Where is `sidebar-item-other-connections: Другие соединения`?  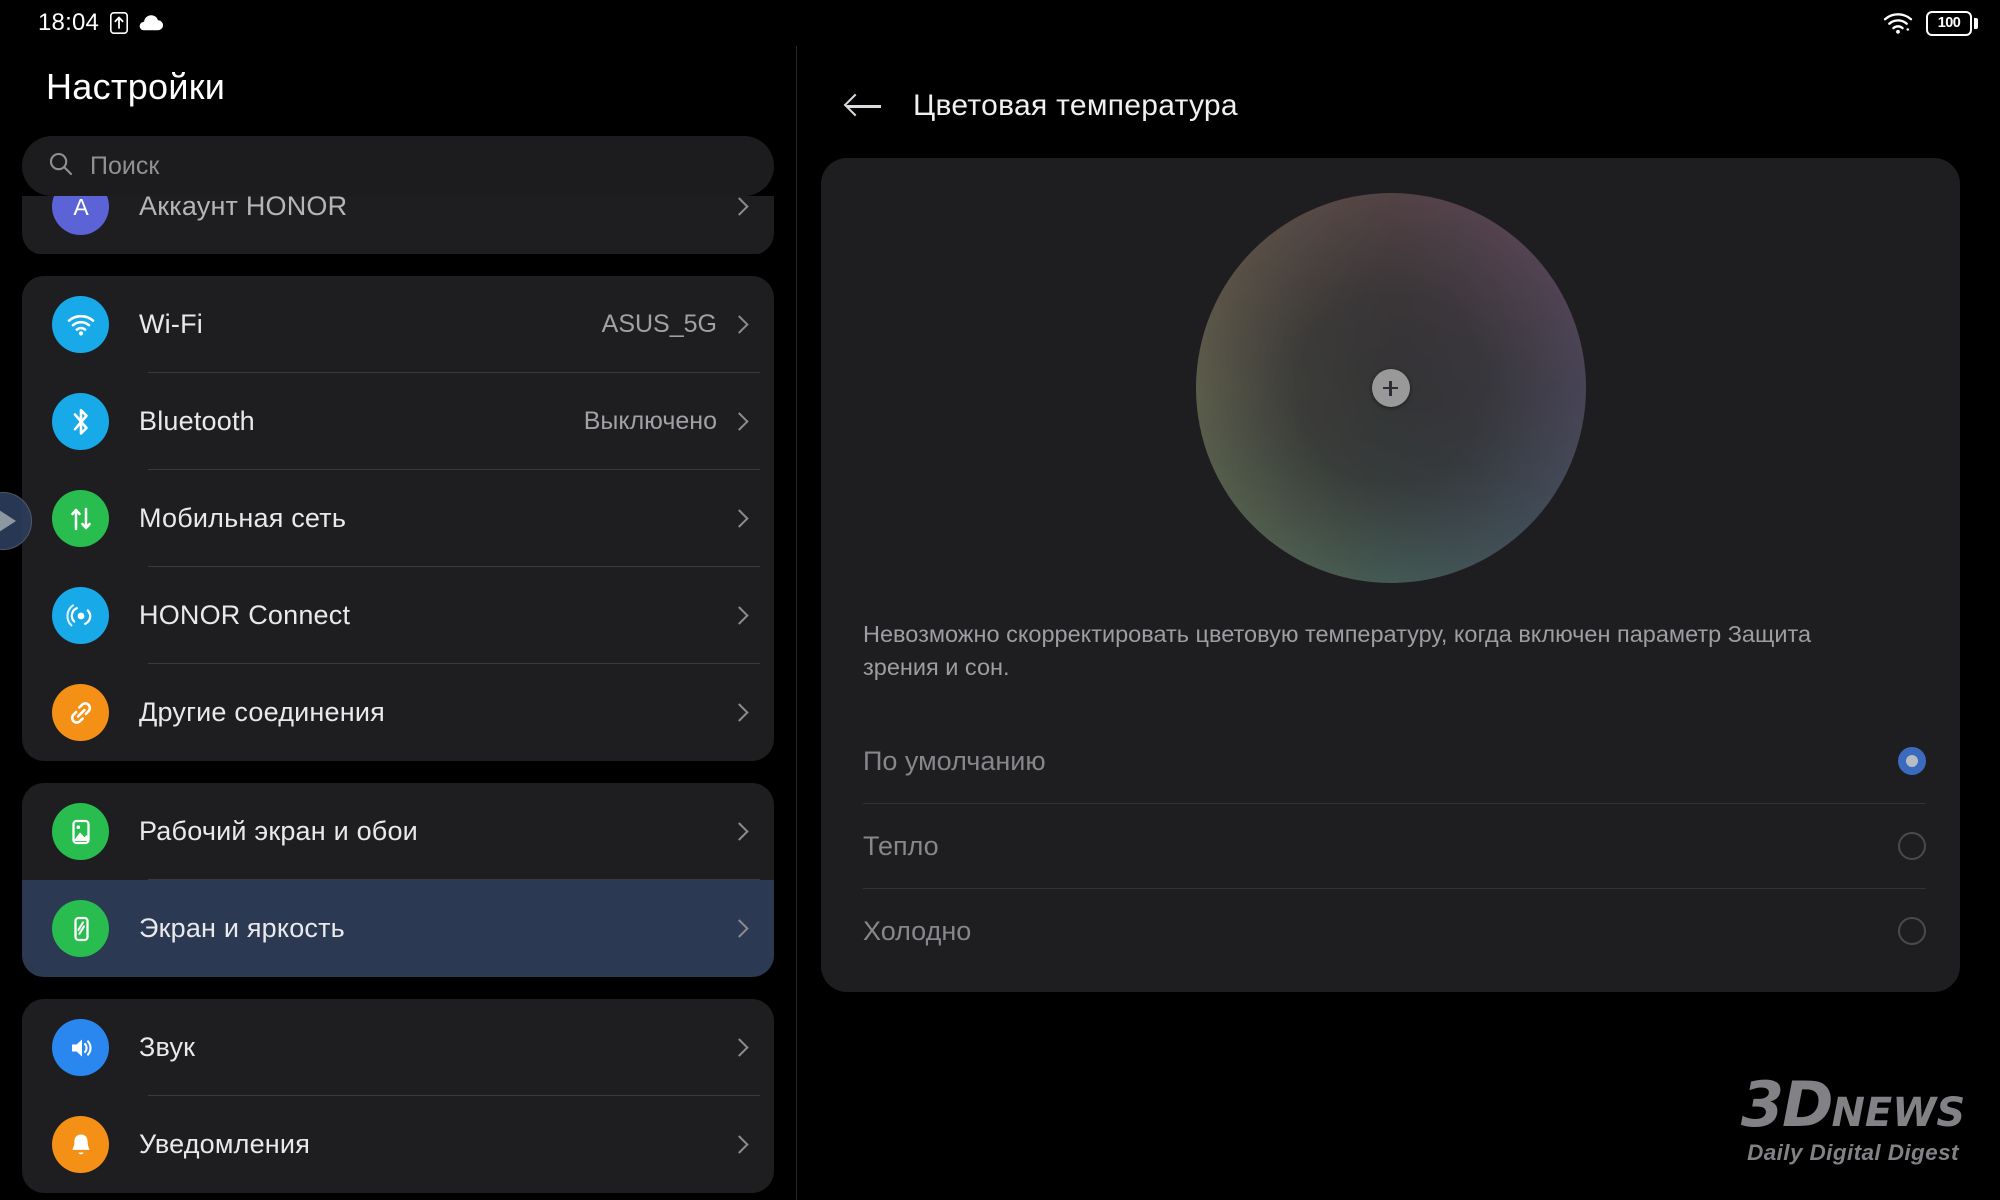 sidebar-item-other-connections: Другие соединения is located at coordinates (398, 712).